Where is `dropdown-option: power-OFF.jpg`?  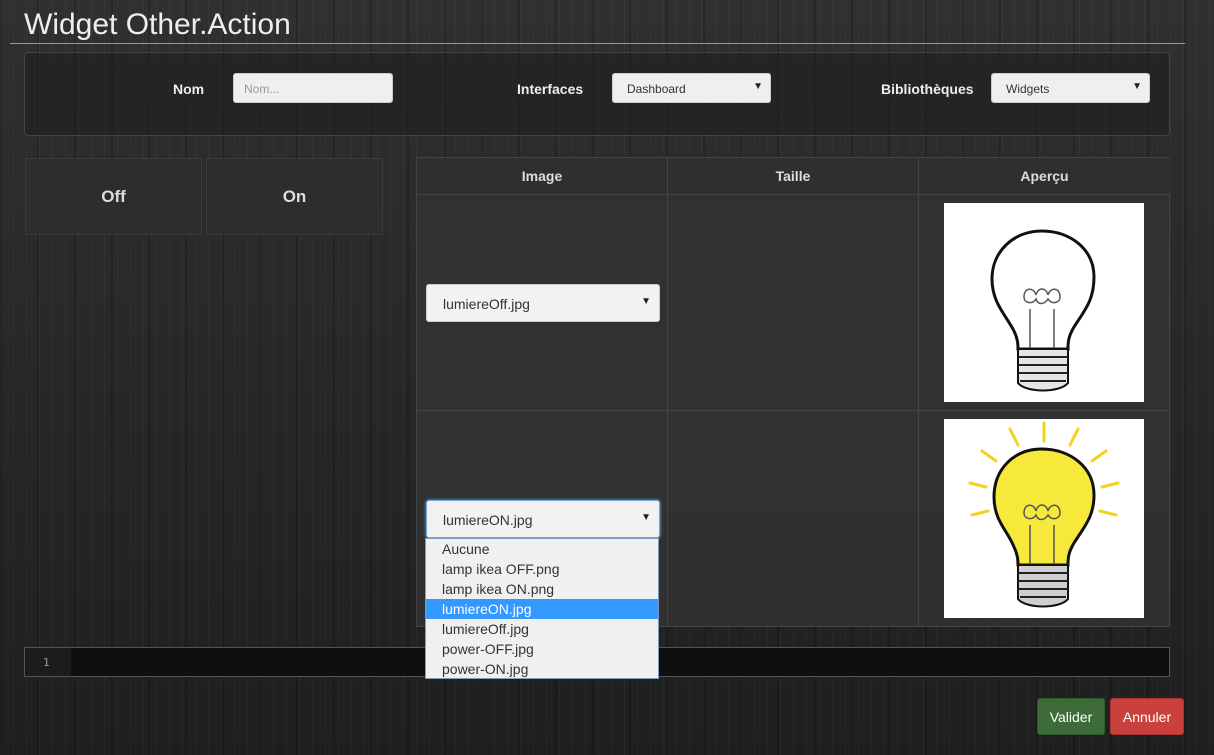 dropdown-option: power-OFF.jpg is located at coordinates (542, 649).